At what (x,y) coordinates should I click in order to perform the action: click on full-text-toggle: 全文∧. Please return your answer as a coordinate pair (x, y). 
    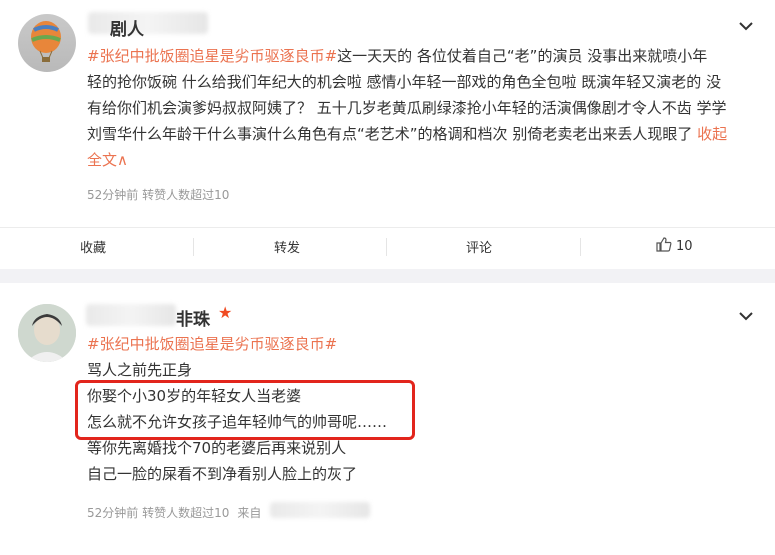
    Looking at the image, I should click on (422, 160).